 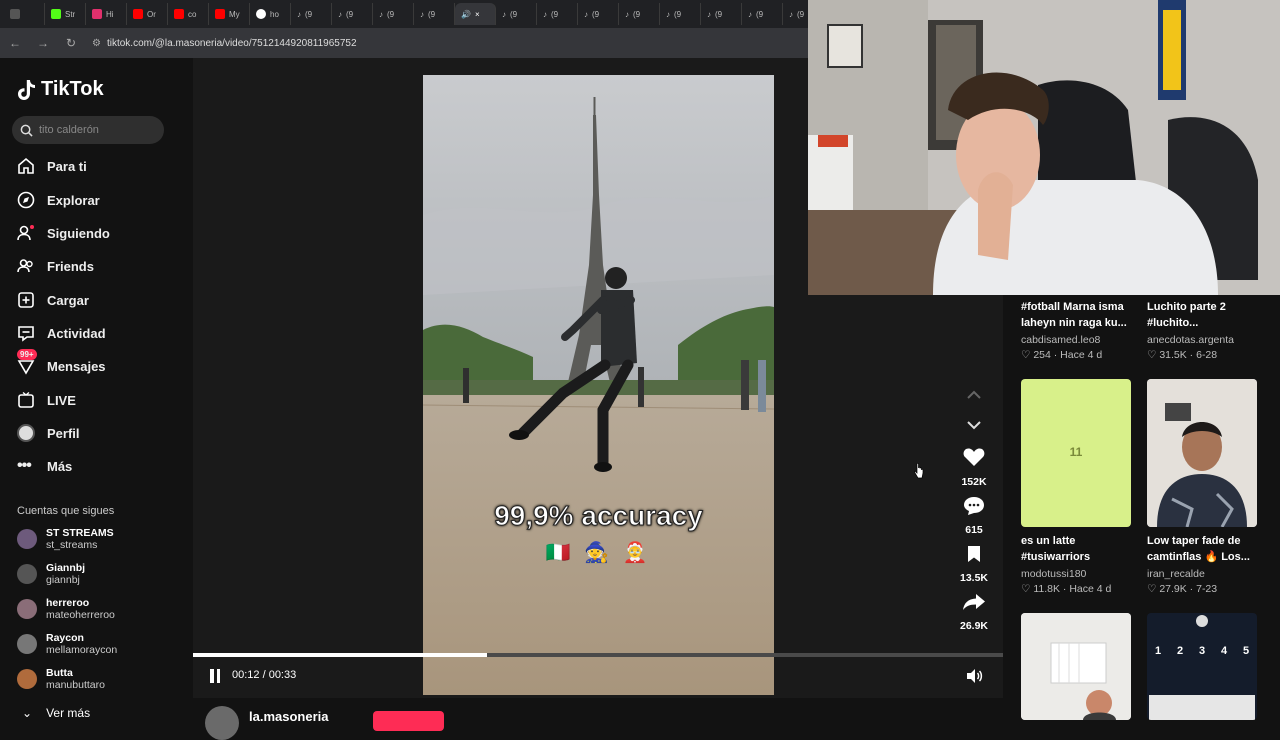 I want to click on followed-account: herreroo mateoherreroo, so click(x=66, y=609).